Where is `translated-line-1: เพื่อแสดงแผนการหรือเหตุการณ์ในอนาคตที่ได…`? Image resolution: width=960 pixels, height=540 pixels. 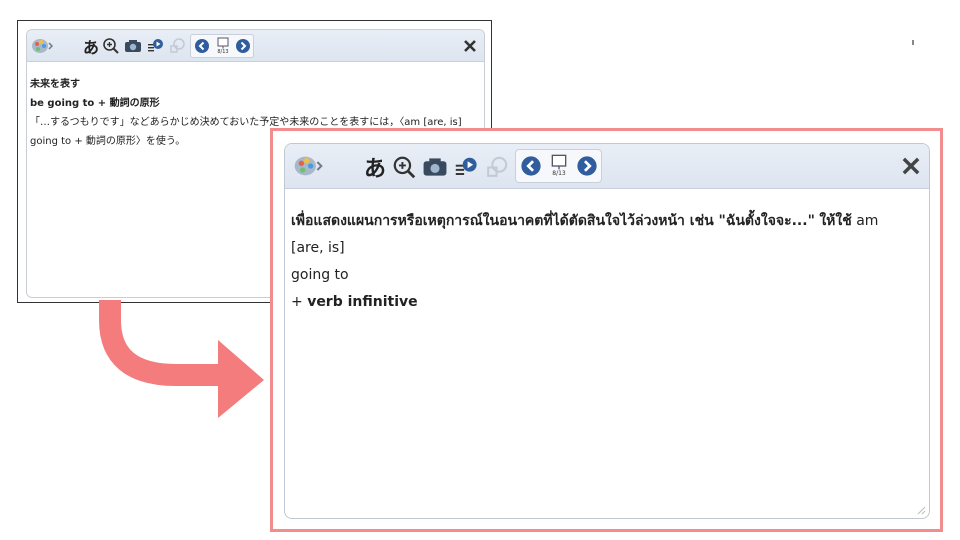 translated-line-1: เพื่อแสดงแผนการหรือเหตุการณ์ในอนาคตที่ได… is located at coordinates (600, 235).